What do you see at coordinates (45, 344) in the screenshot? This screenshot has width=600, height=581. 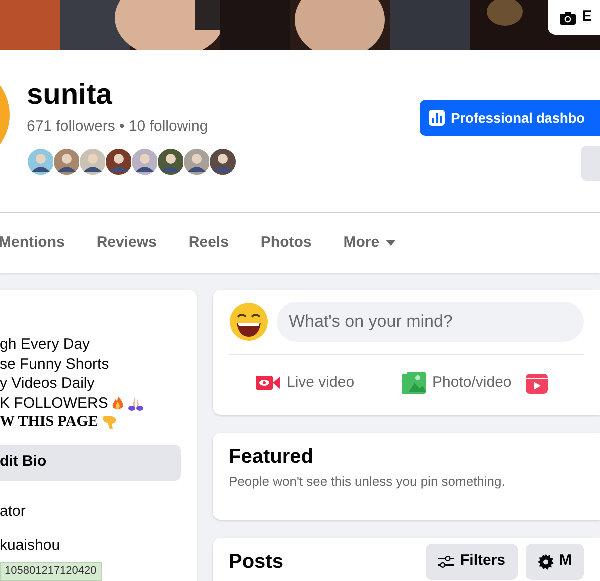 I see `bio-text: gh Every Day` at bounding box center [45, 344].